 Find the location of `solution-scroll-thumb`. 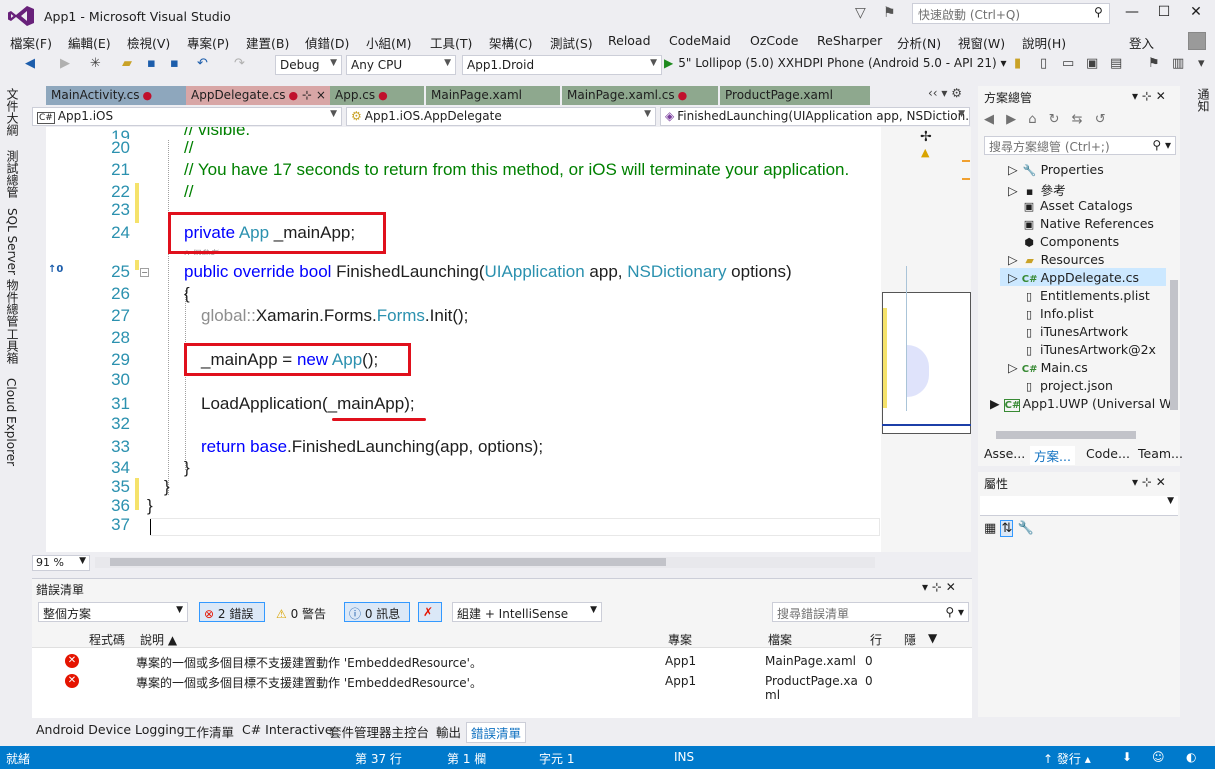

solution-scroll-thumb is located at coordinates (1174, 345).